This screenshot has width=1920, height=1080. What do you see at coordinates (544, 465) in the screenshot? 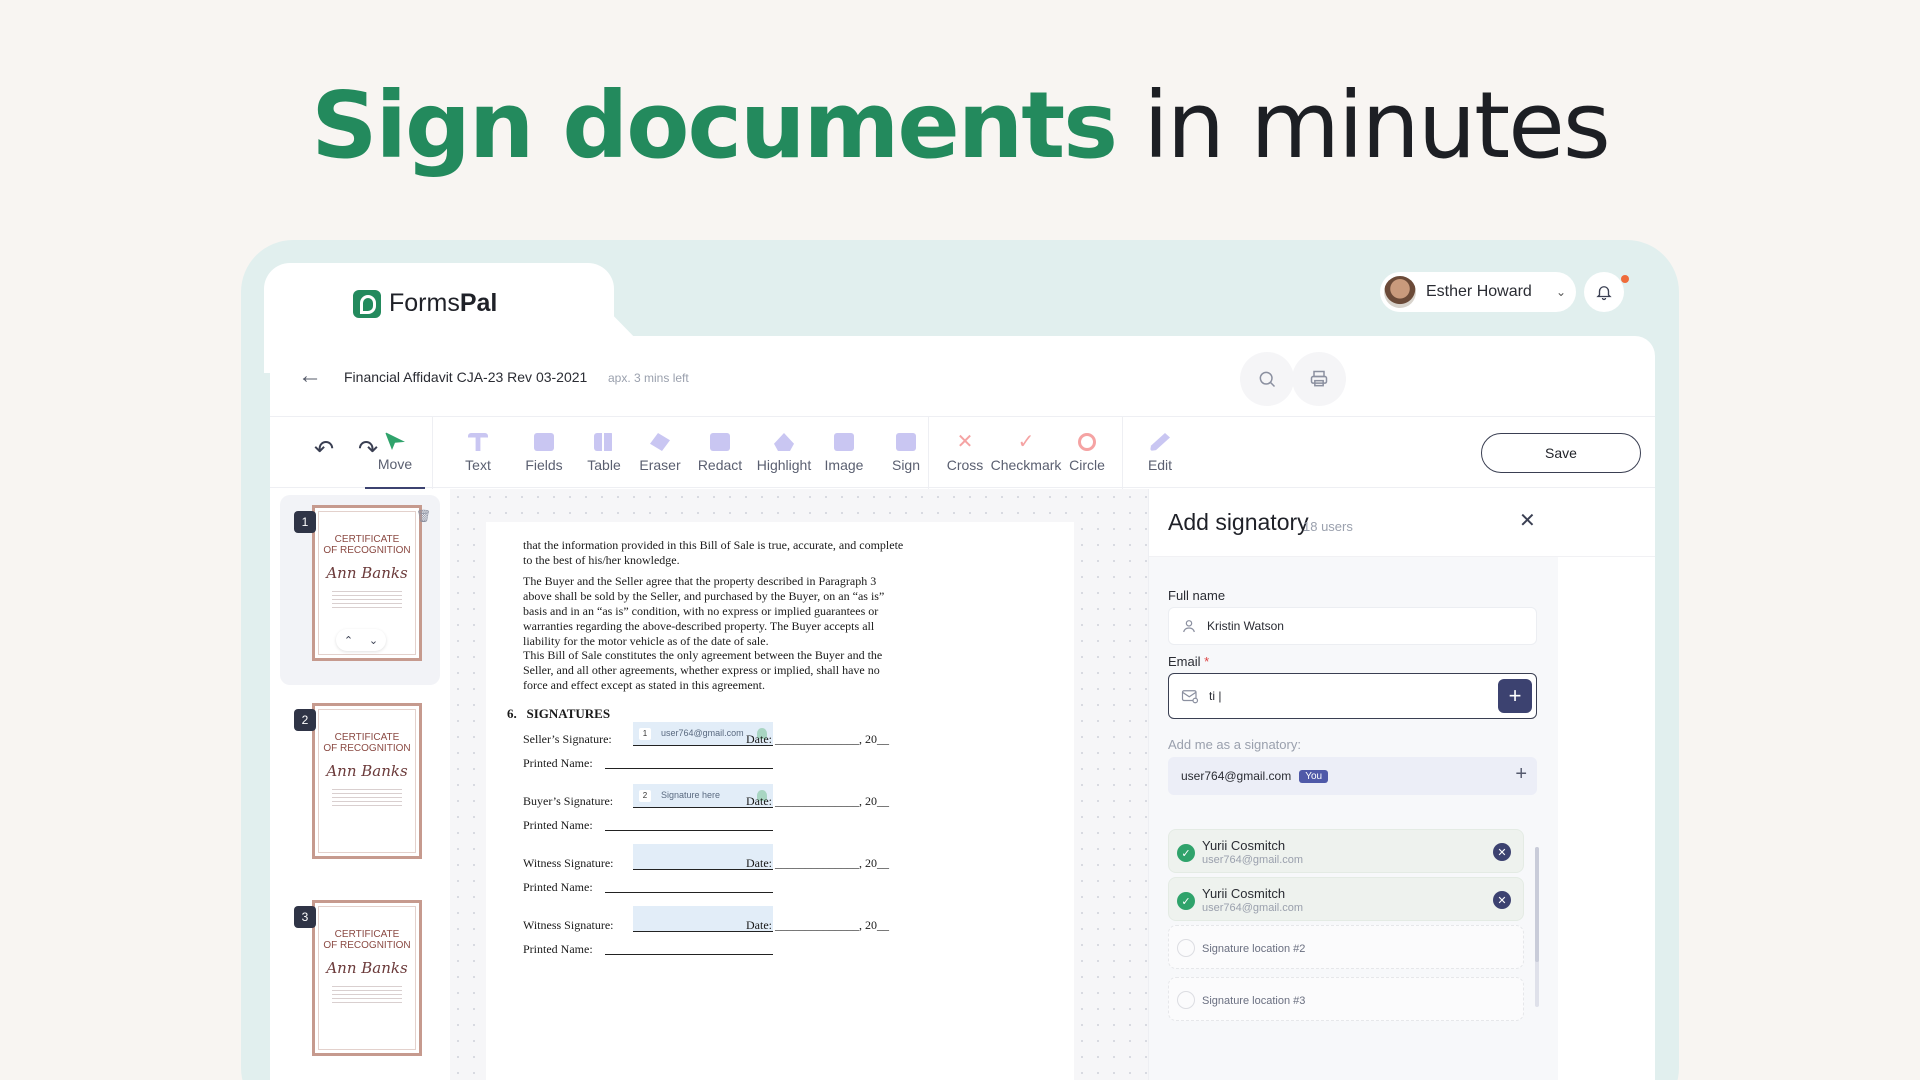
I see `tool-label: Fields` at bounding box center [544, 465].